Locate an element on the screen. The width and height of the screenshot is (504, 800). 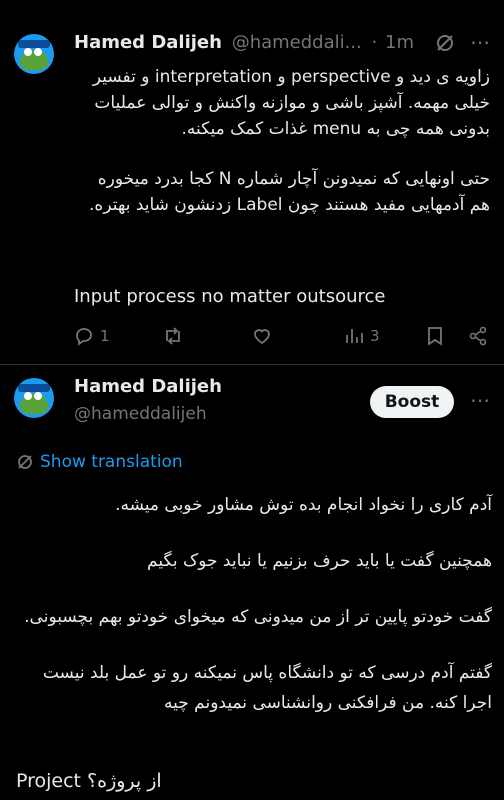
views-count: 3 is located at coordinates (375, 336).